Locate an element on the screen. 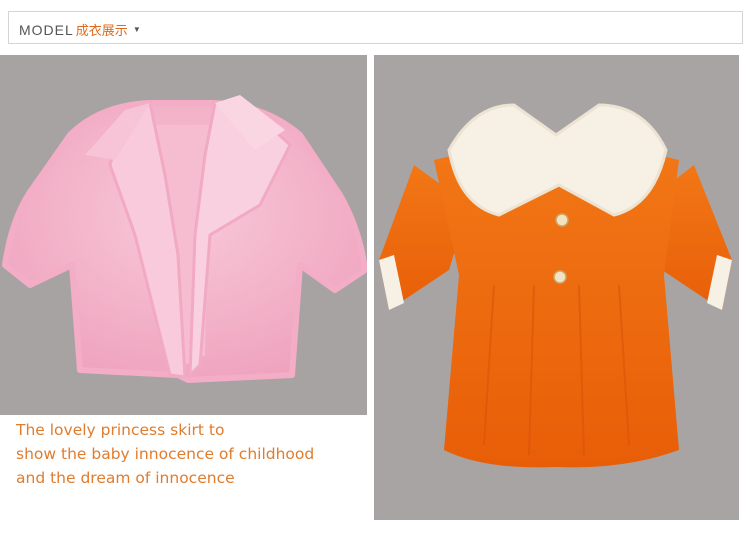  section-title-cn: 成衣展示 is located at coordinates (101, 31).